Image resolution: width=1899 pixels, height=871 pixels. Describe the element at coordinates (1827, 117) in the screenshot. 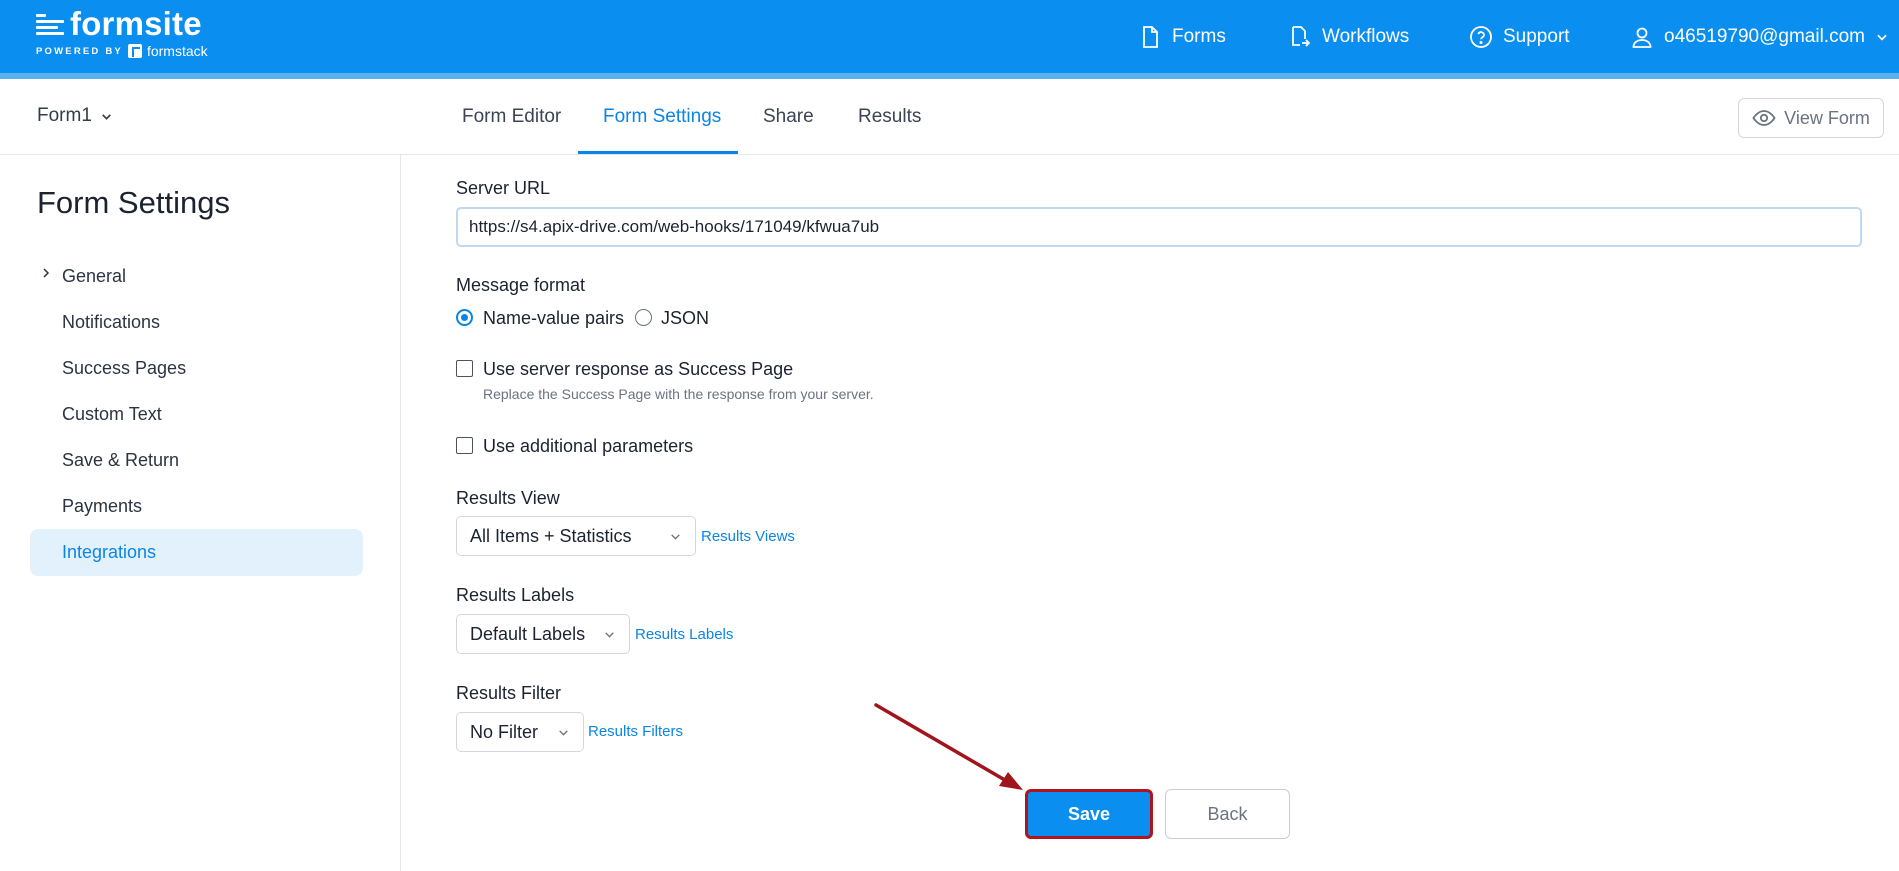

I see `view-form-label: View Form` at that location.